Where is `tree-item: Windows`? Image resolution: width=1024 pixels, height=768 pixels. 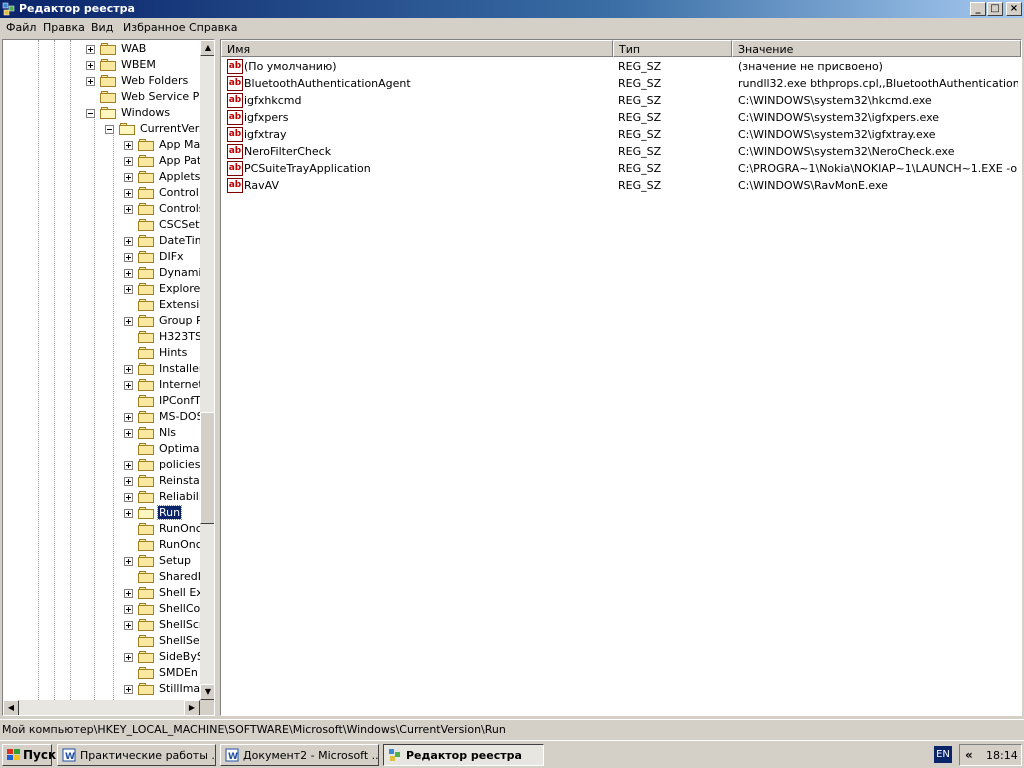
tree-item: Windows is located at coordinates (101, 113).